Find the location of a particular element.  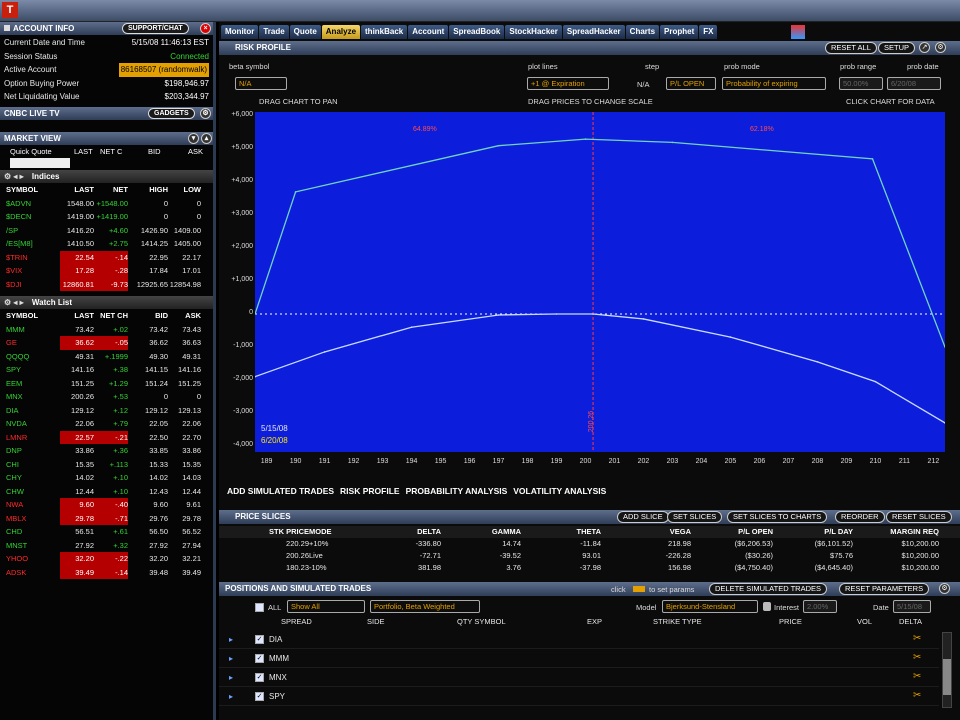

indices-row: $DECN 1419.00 +1419.00 0 0 is located at coordinates (106, 217).